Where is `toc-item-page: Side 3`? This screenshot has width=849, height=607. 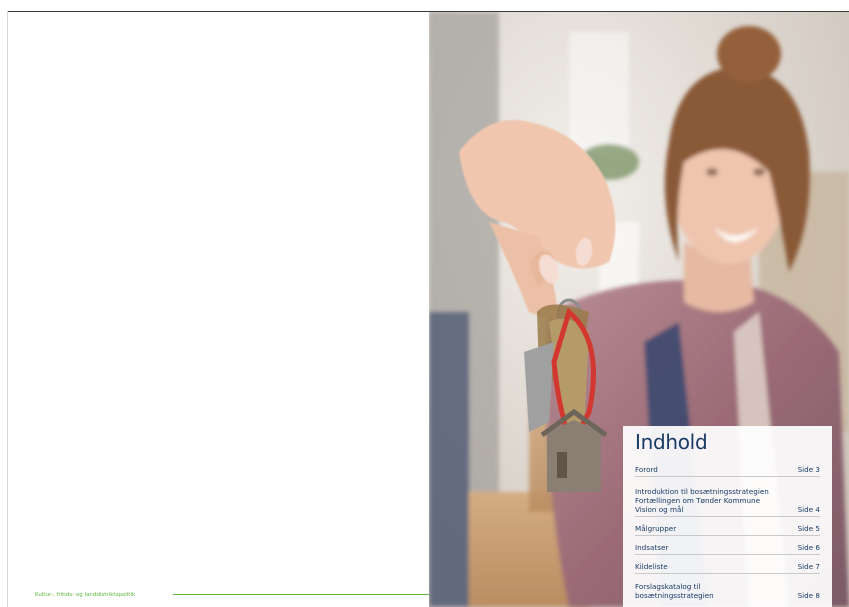 toc-item-page: Side 3 is located at coordinates (808, 469).